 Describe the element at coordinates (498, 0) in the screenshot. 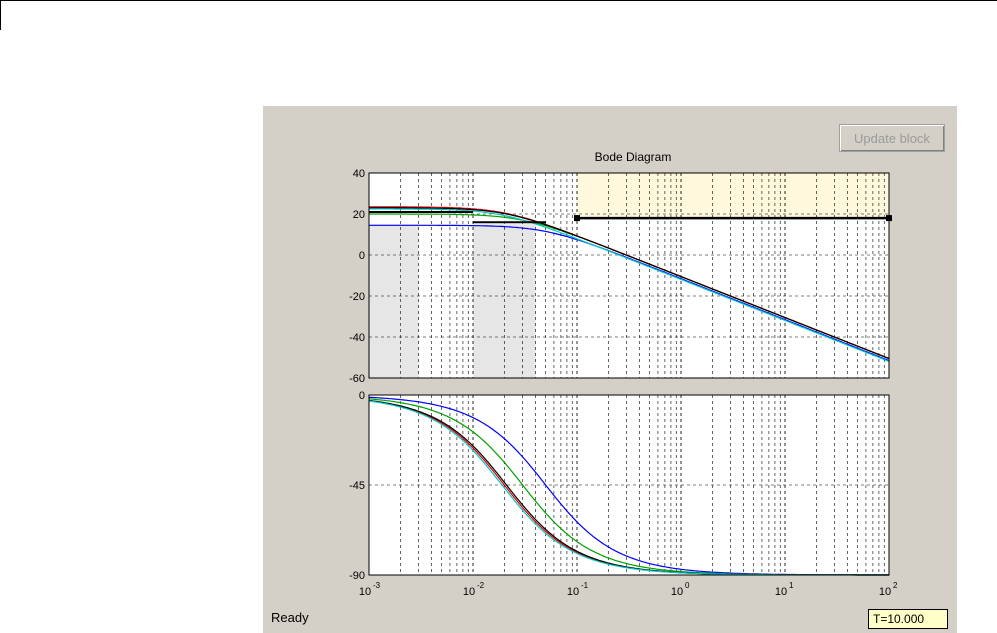

I see `top-border` at that location.